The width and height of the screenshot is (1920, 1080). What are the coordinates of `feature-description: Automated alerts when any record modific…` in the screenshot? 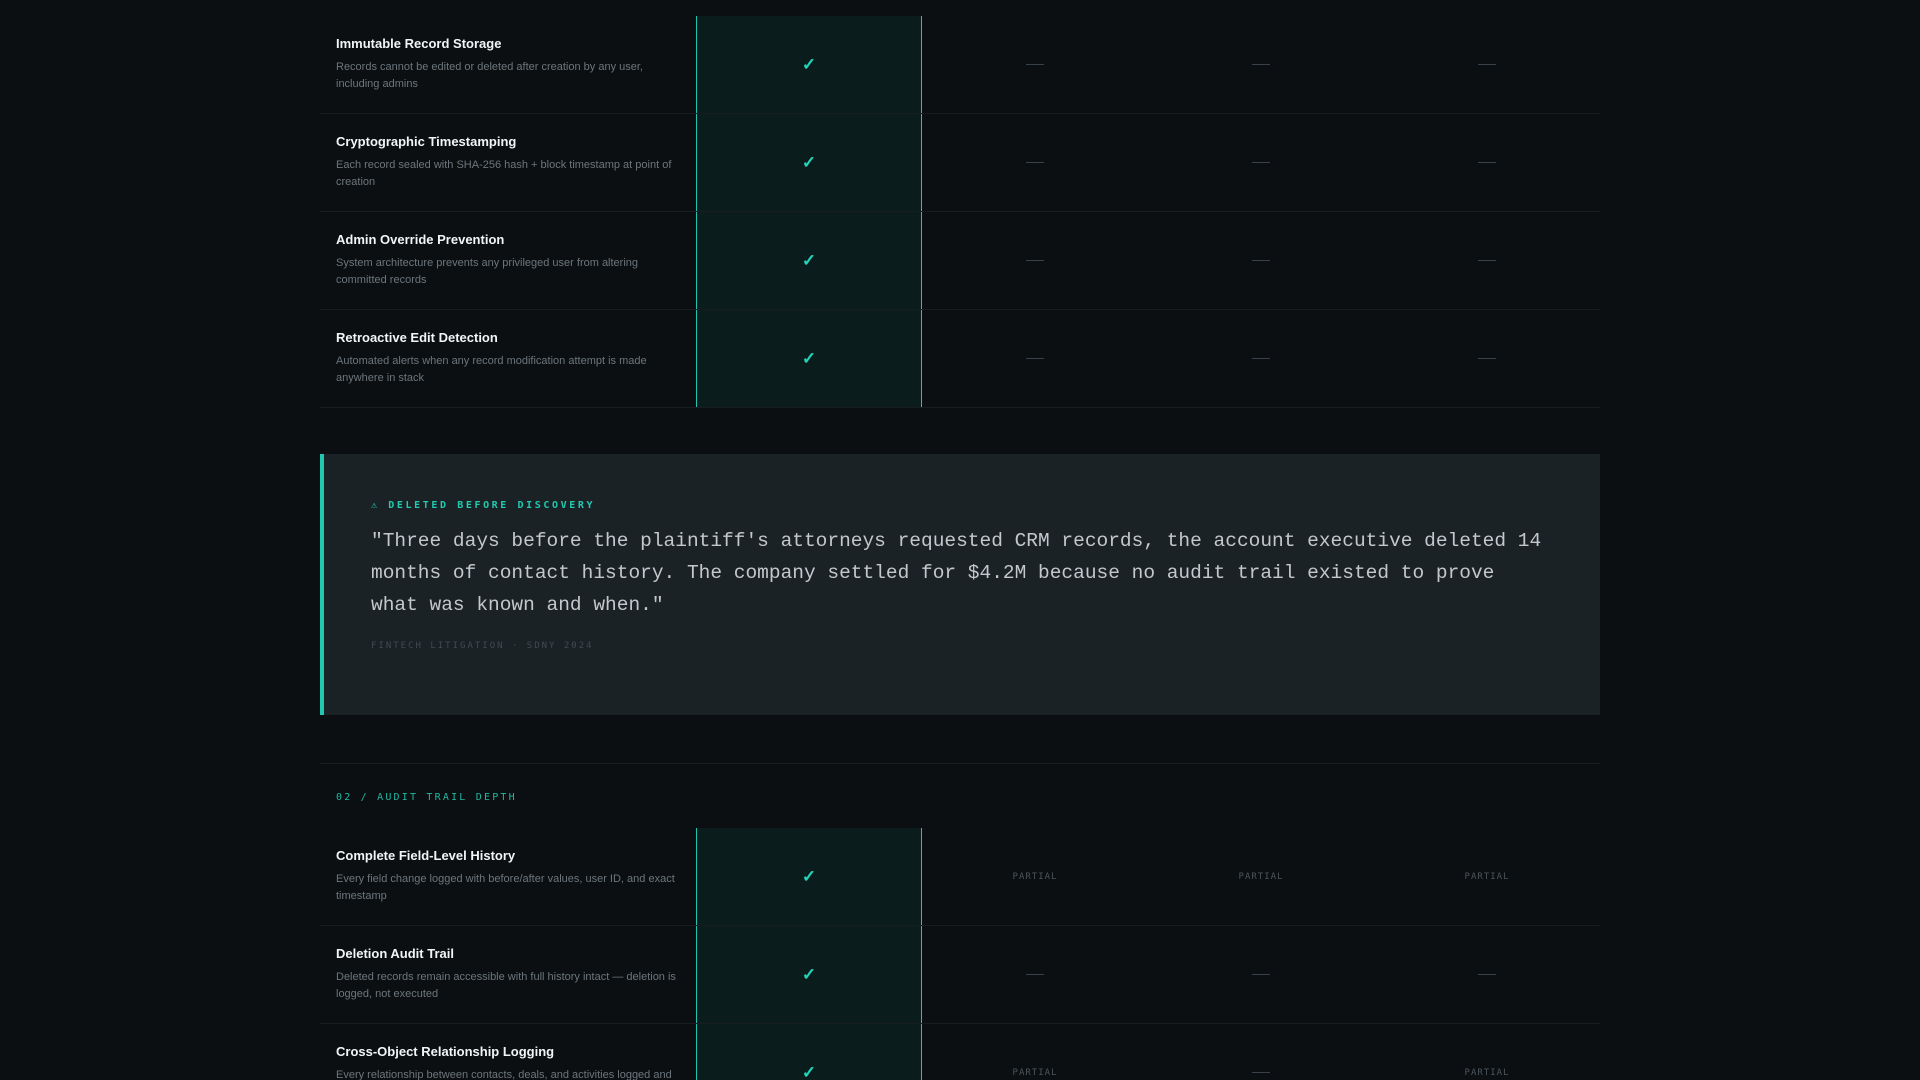 It's located at (491, 369).